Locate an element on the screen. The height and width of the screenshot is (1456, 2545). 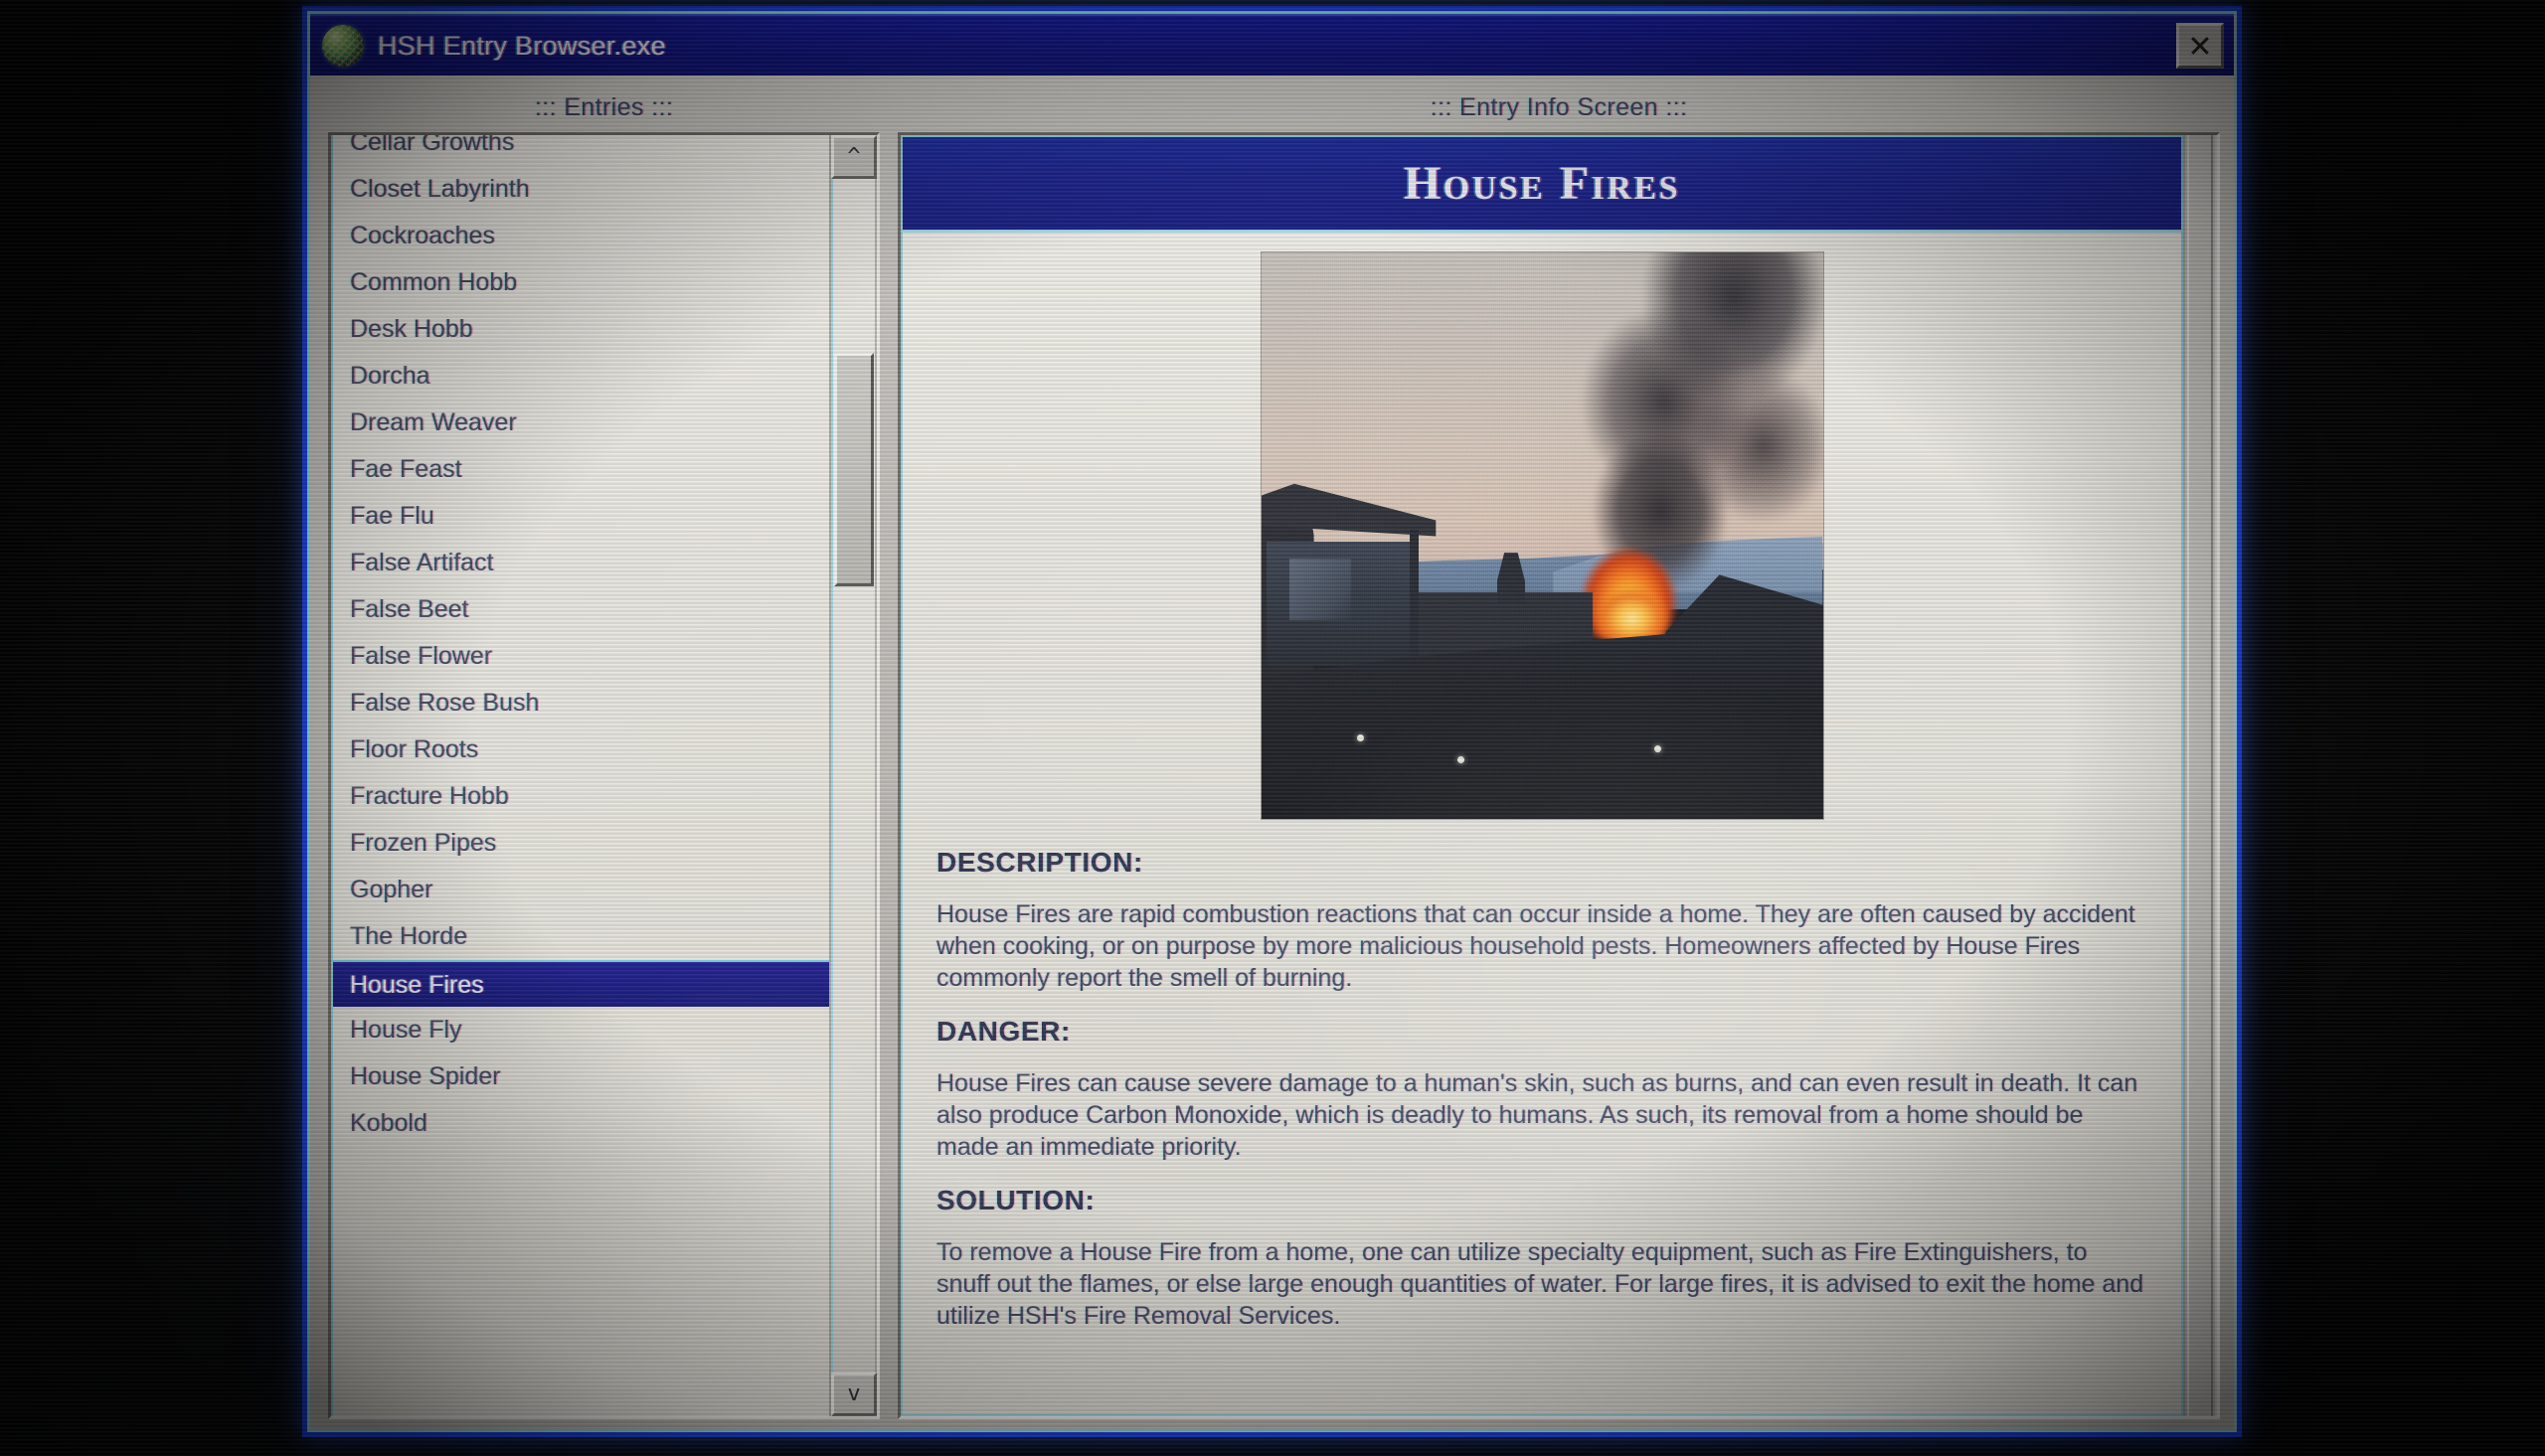
entry-list-item: False Beet is located at coordinates (581, 609).